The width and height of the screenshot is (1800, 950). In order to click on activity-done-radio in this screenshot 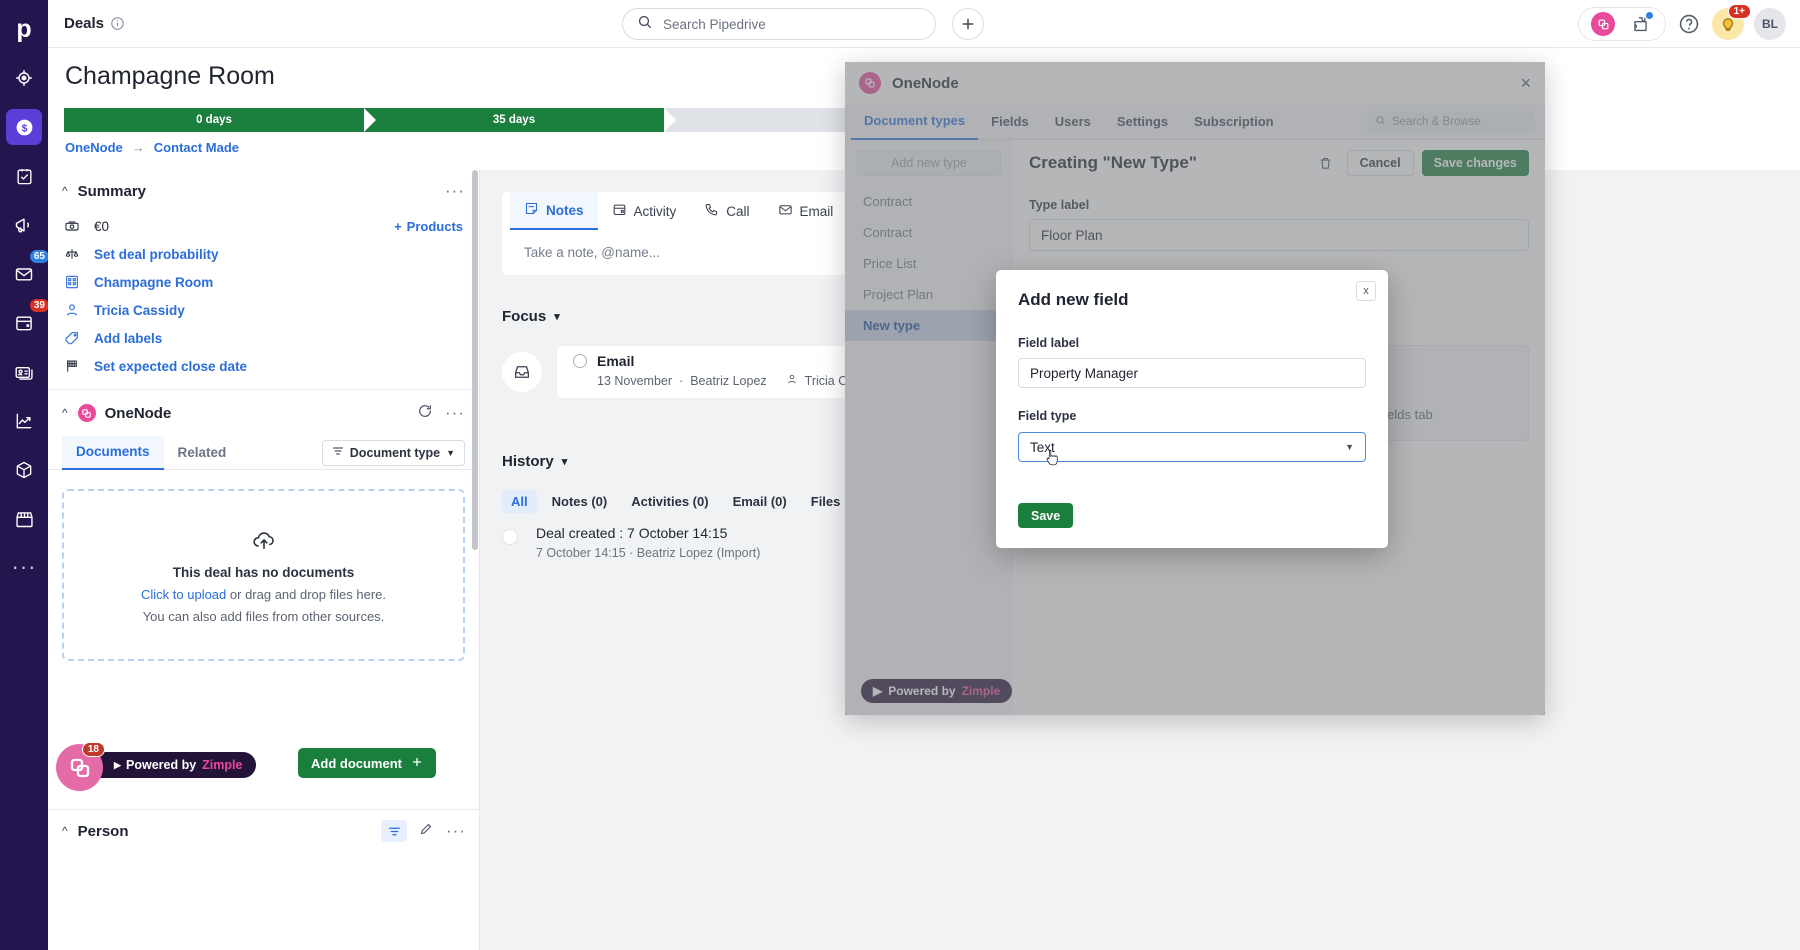, I will do `click(580, 361)`.